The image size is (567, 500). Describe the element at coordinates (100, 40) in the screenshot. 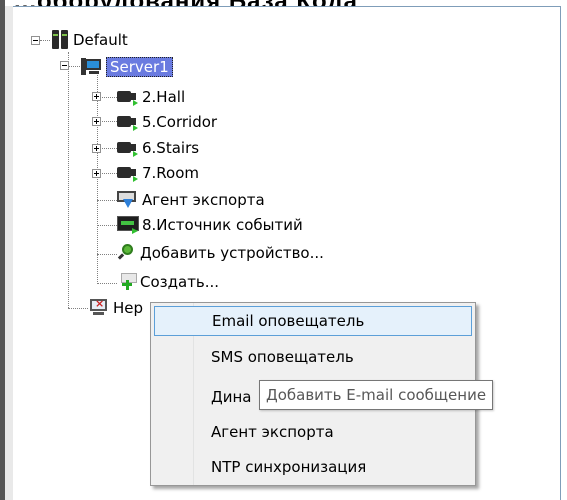

I see `tree-node-label: Default` at that location.